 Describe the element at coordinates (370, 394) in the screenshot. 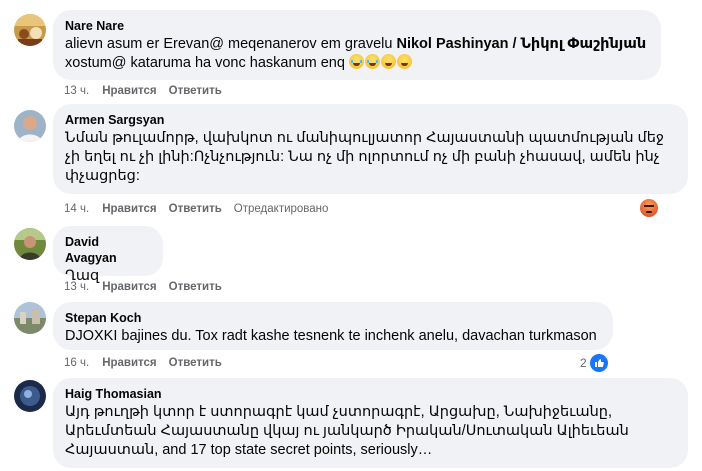

I see `comment-author: Haig Thomasian` at that location.